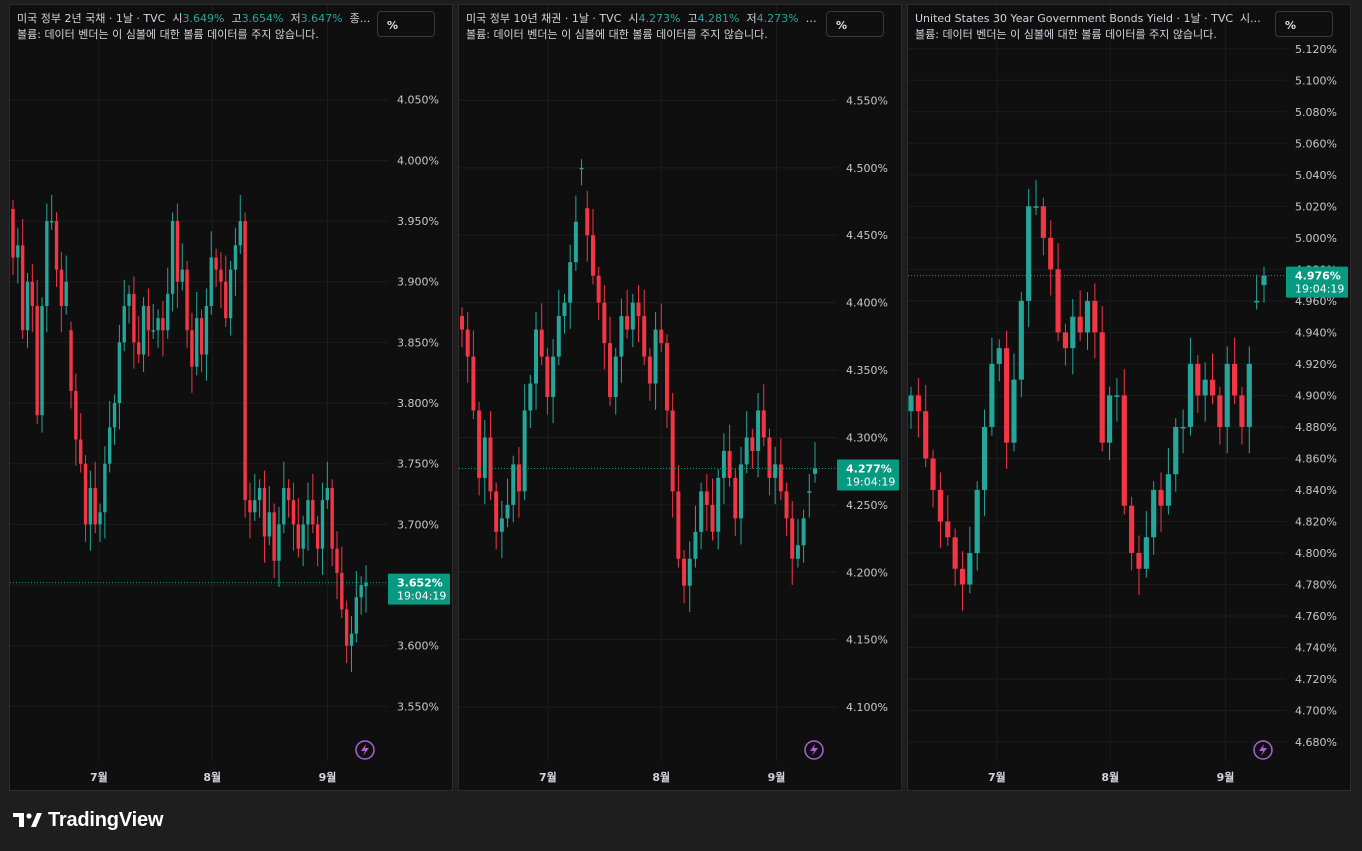  Describe the element at coordinates (87, 820) in the screenshot. I see `tradingview-logo: TradingView` at that location.